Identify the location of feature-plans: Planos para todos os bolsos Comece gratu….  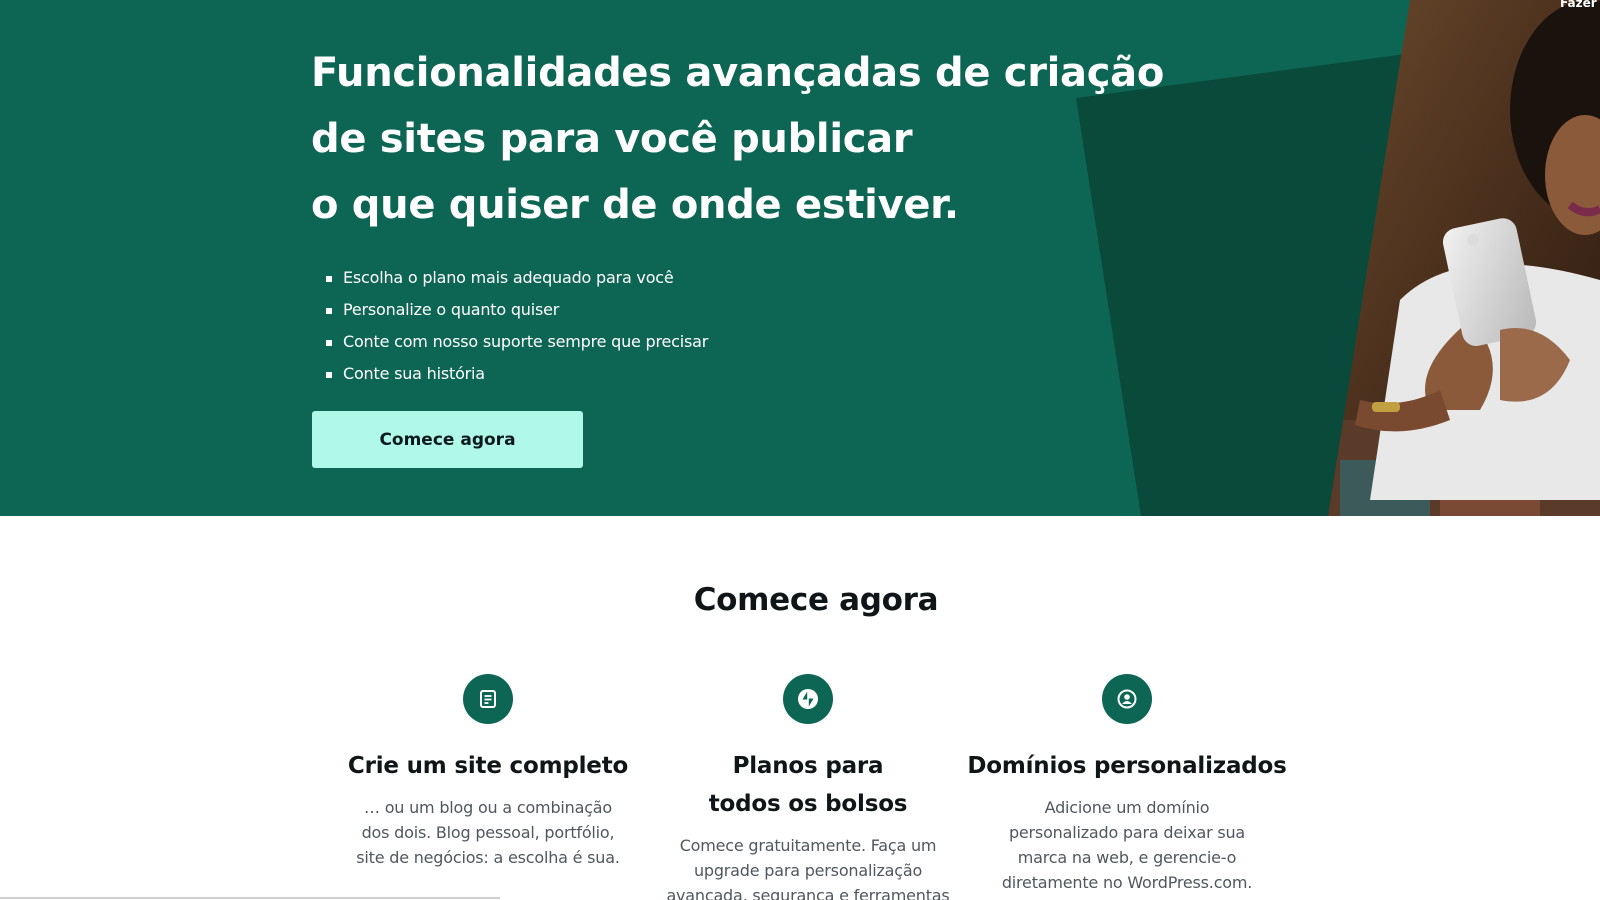
(808, 787).